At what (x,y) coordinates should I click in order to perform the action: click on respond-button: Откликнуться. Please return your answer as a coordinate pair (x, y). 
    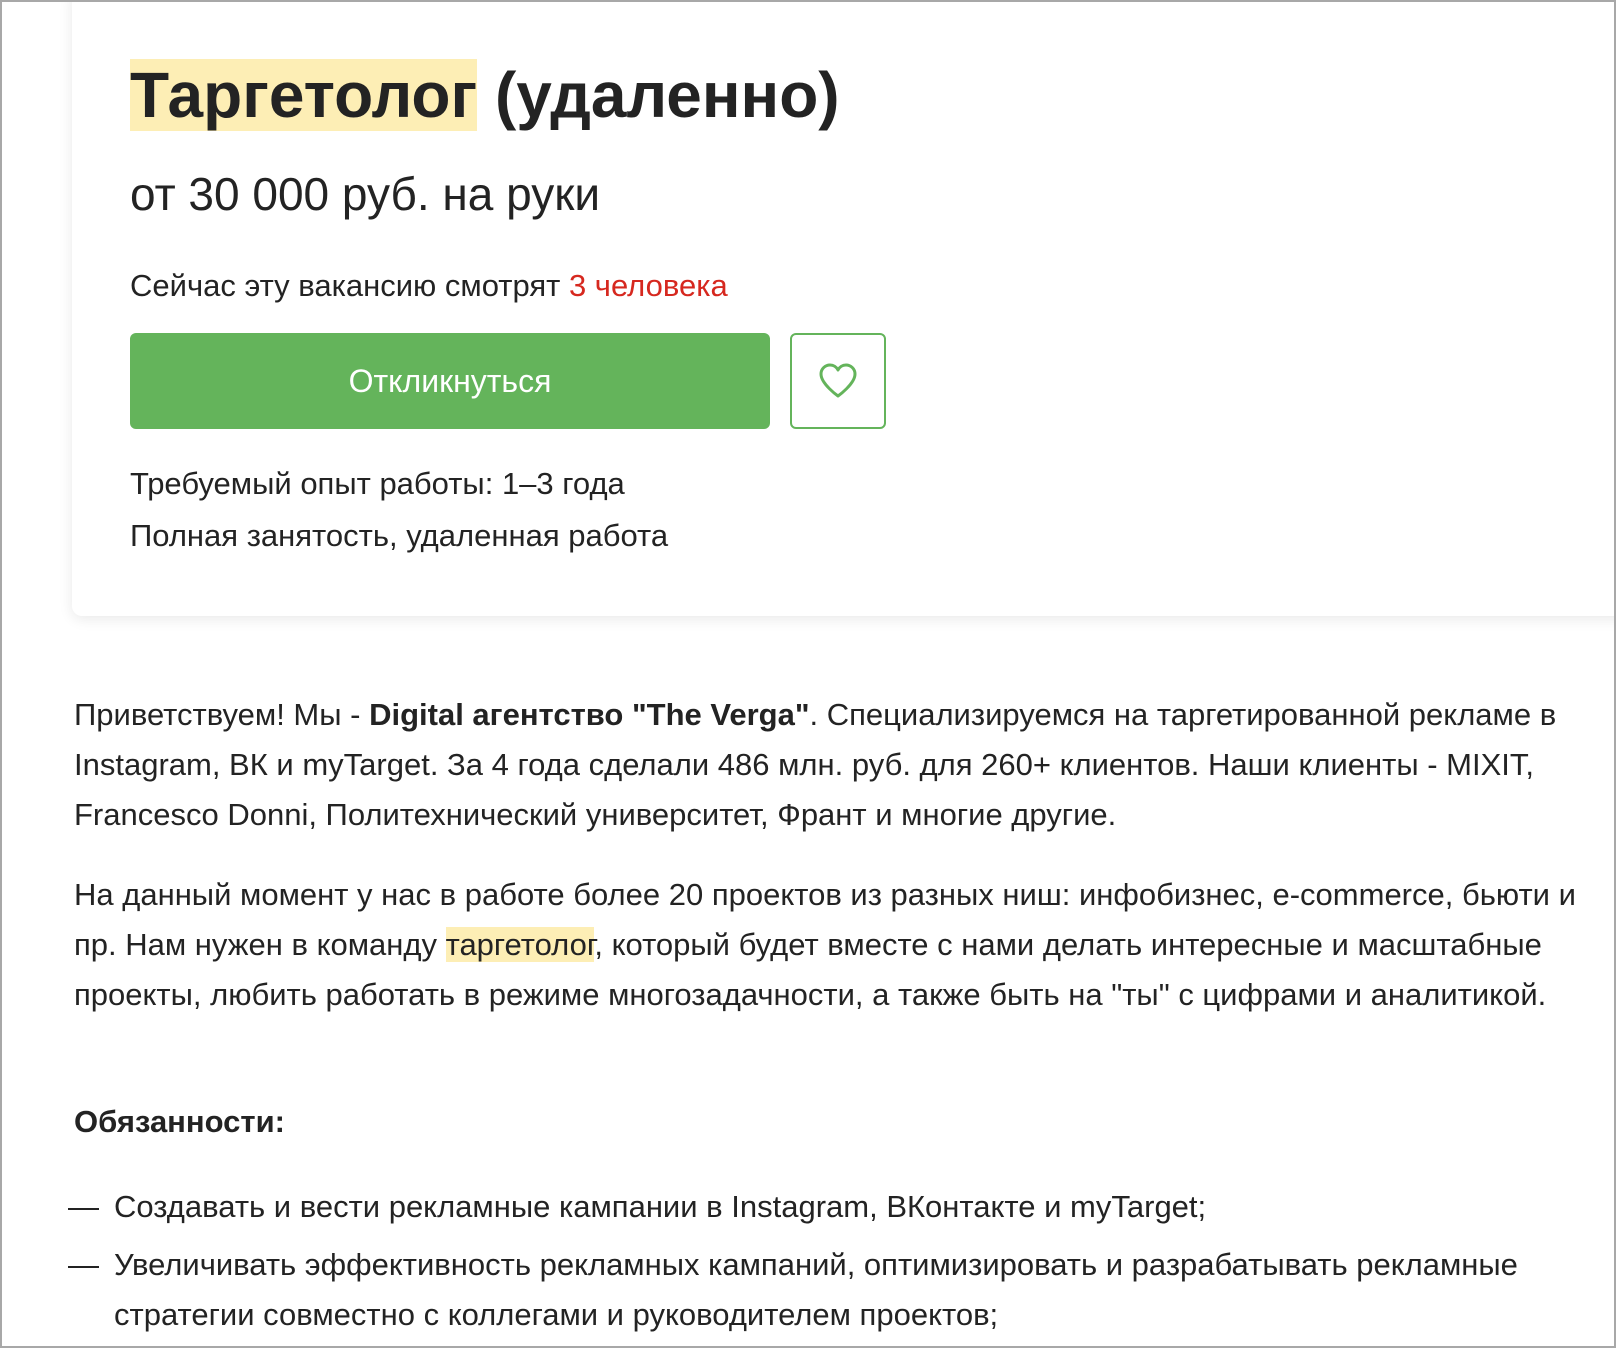
    Looking at the image, I should click on (450, 381).